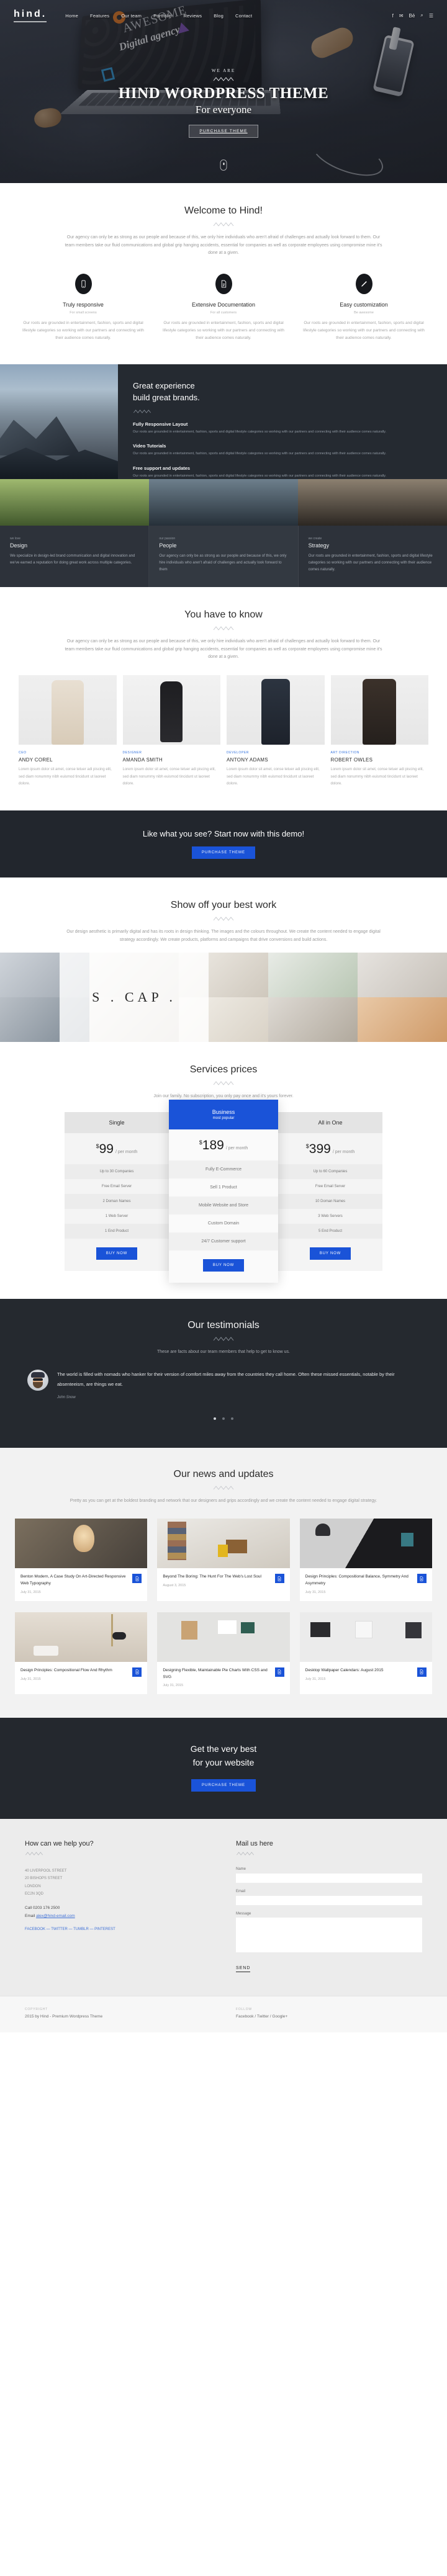  I want to click on nav-item-portfolio: Portfolio, so click(162, 16).